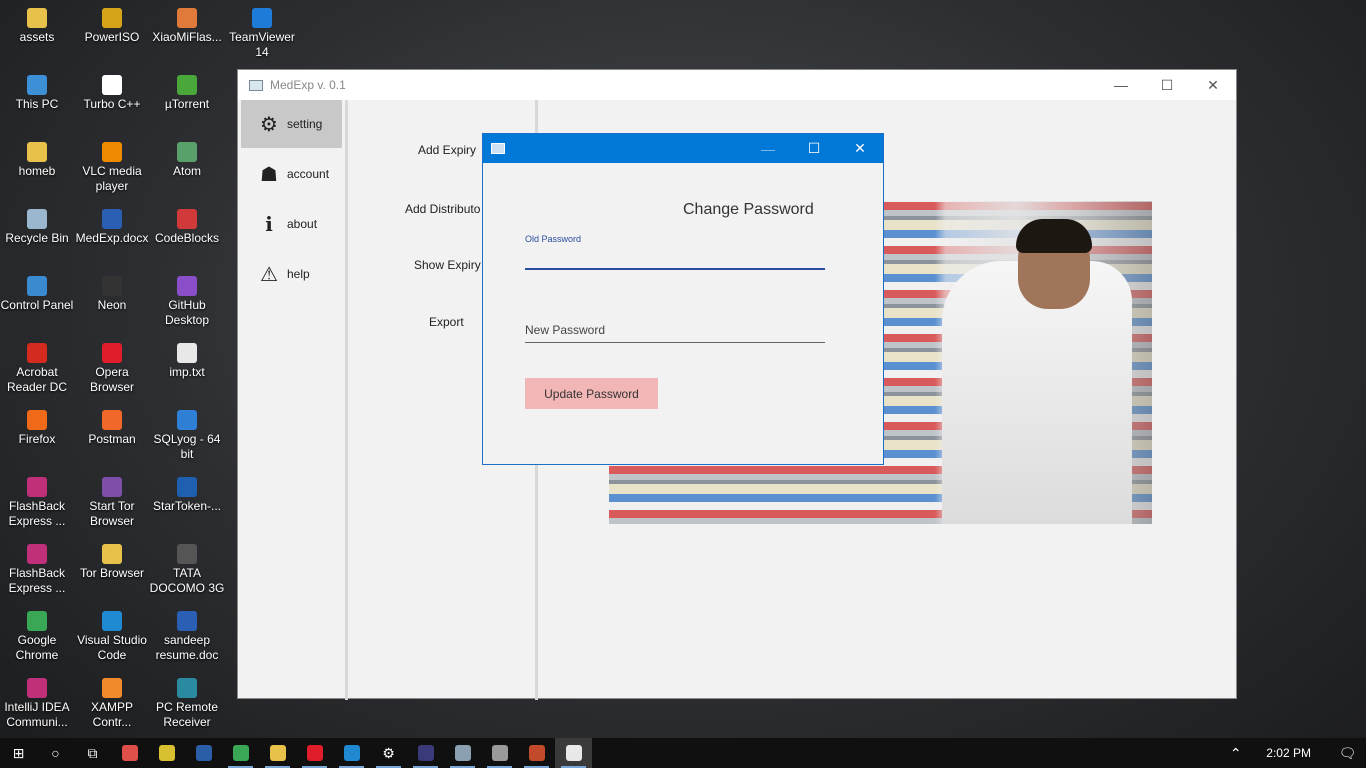  What do you see at coordinates (262, 34) in the screenshot?
I see `desktop-icon: TeamViewer 14` at bounding box center [262, 34].